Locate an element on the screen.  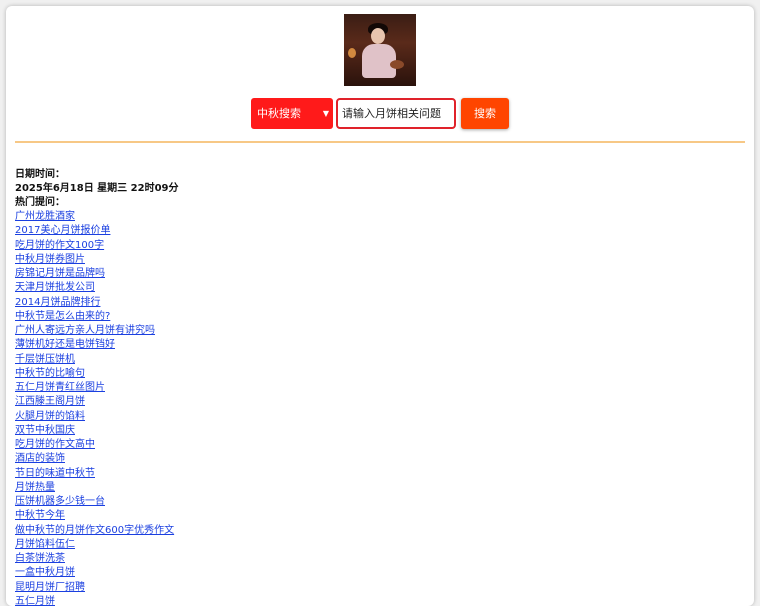
chevron-down-icon: ▼ is located at coordinates (325, 113).